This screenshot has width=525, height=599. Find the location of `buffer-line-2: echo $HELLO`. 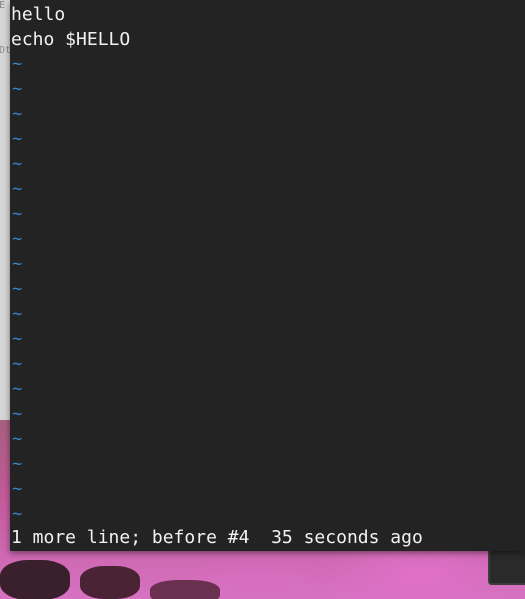

buffer-line-2: echo $HELLO is located at coordinates (267, 39).